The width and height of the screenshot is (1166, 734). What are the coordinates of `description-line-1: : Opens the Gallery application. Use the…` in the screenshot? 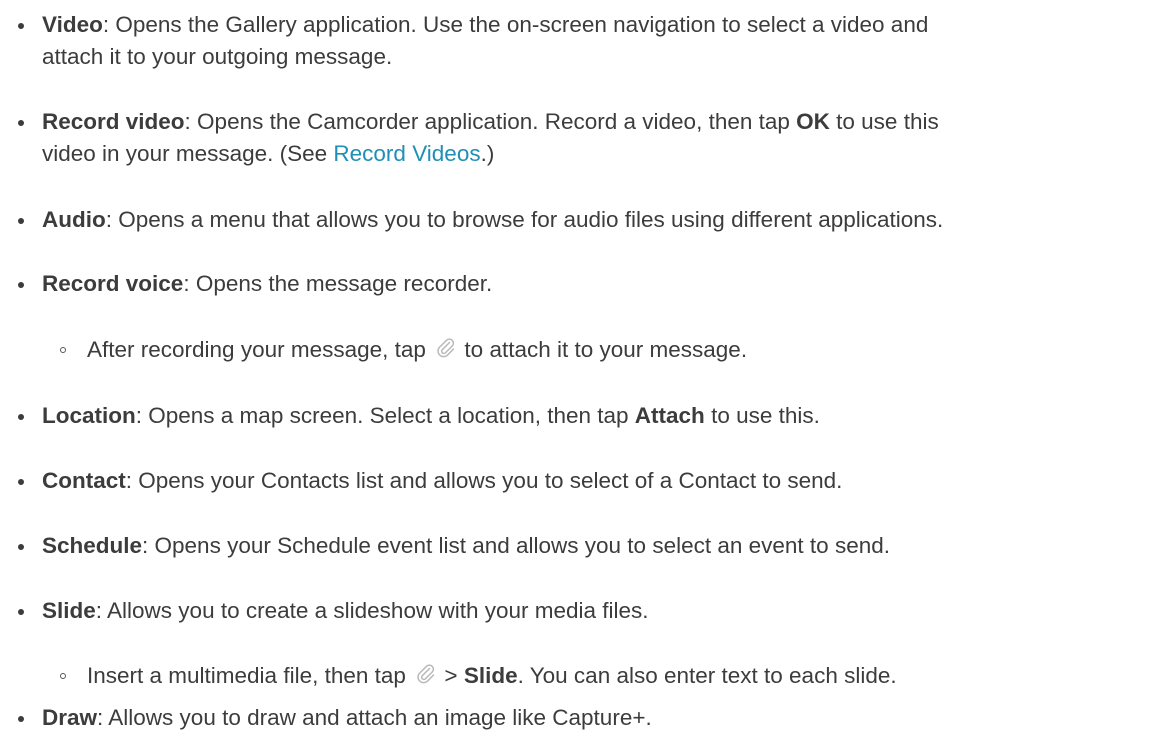 It's located at (515, 24).